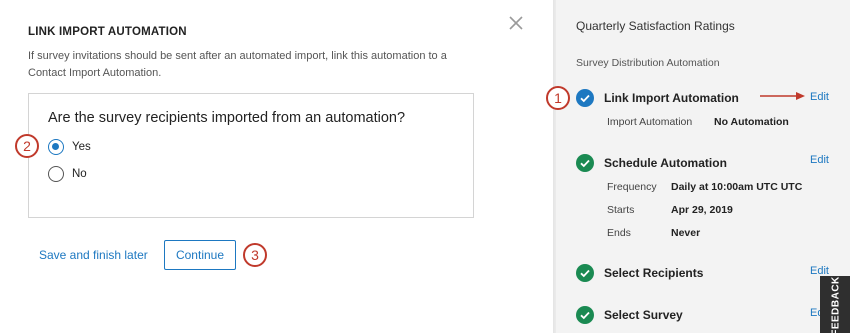  Describe the element at coordinates (650, 122) in the screenshot. I see `detail-label-import-automation: Import Automation` at that location.